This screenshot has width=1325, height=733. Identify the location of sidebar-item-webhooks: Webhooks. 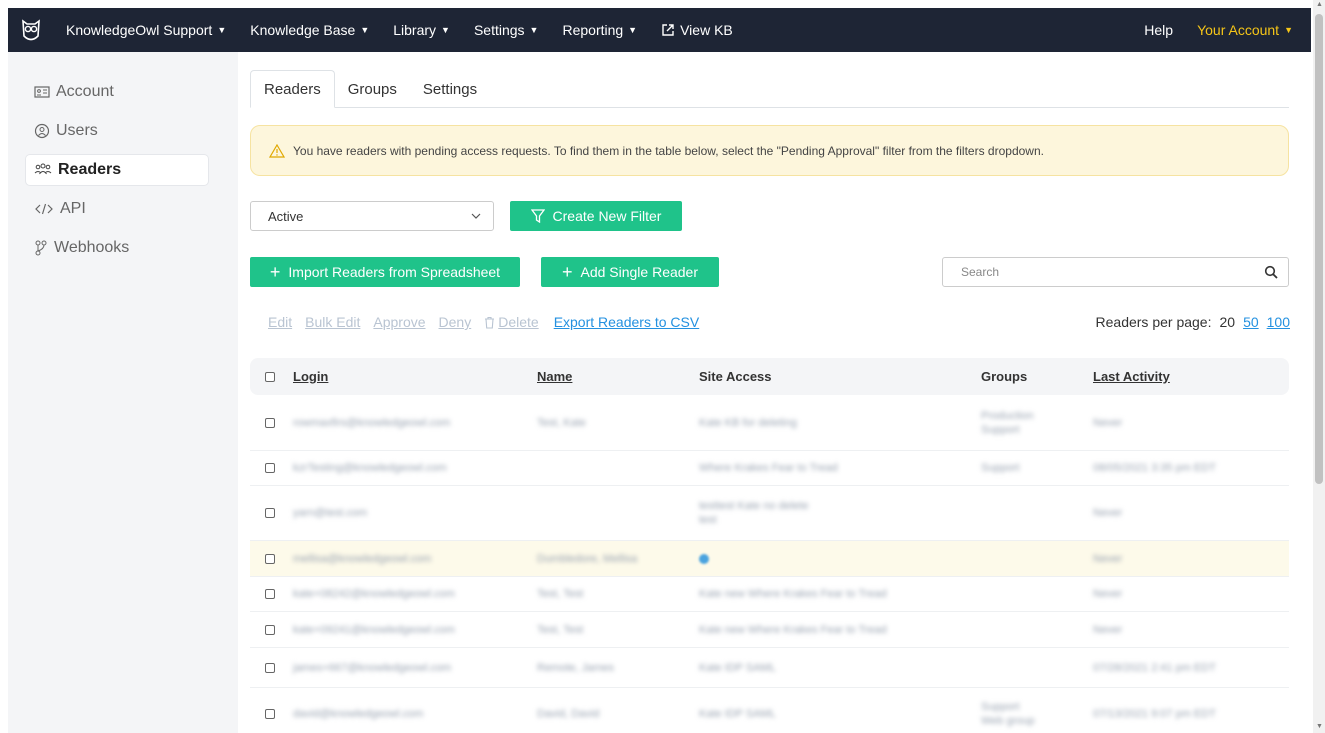
(117, 248).